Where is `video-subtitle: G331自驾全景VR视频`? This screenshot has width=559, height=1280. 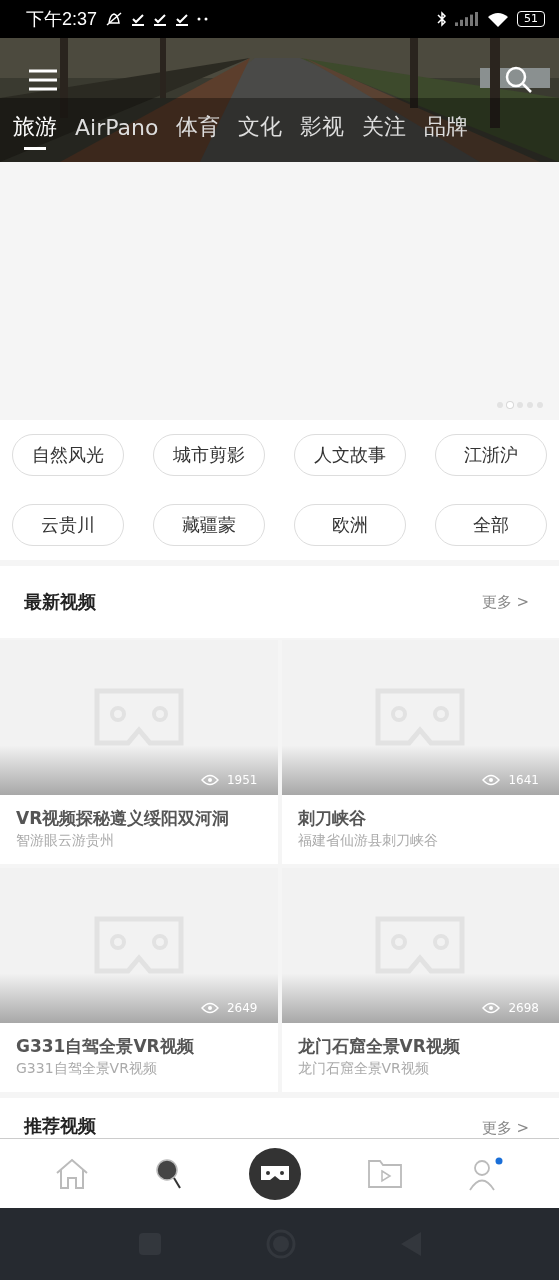
video-subtitle: G331自驾全景VR视频 is located at coordinates (87, 1069).